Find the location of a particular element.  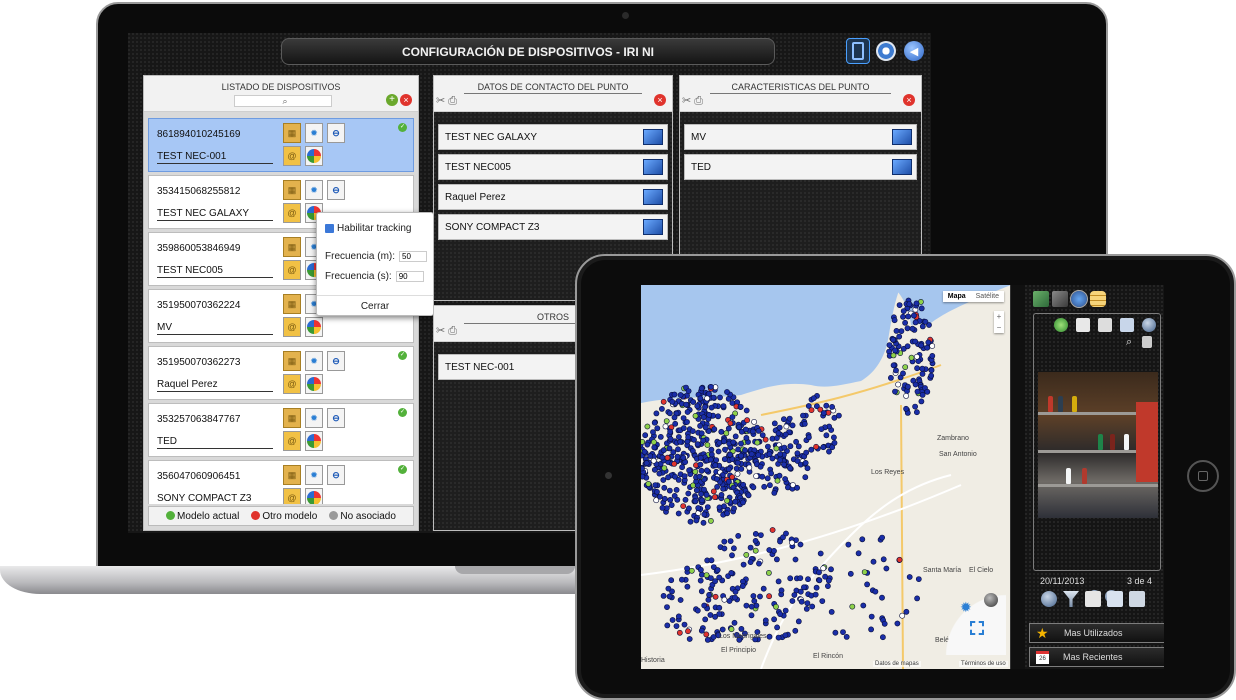

recent-button: 26 Mas Recientes is located at coordinates (1096, 657).